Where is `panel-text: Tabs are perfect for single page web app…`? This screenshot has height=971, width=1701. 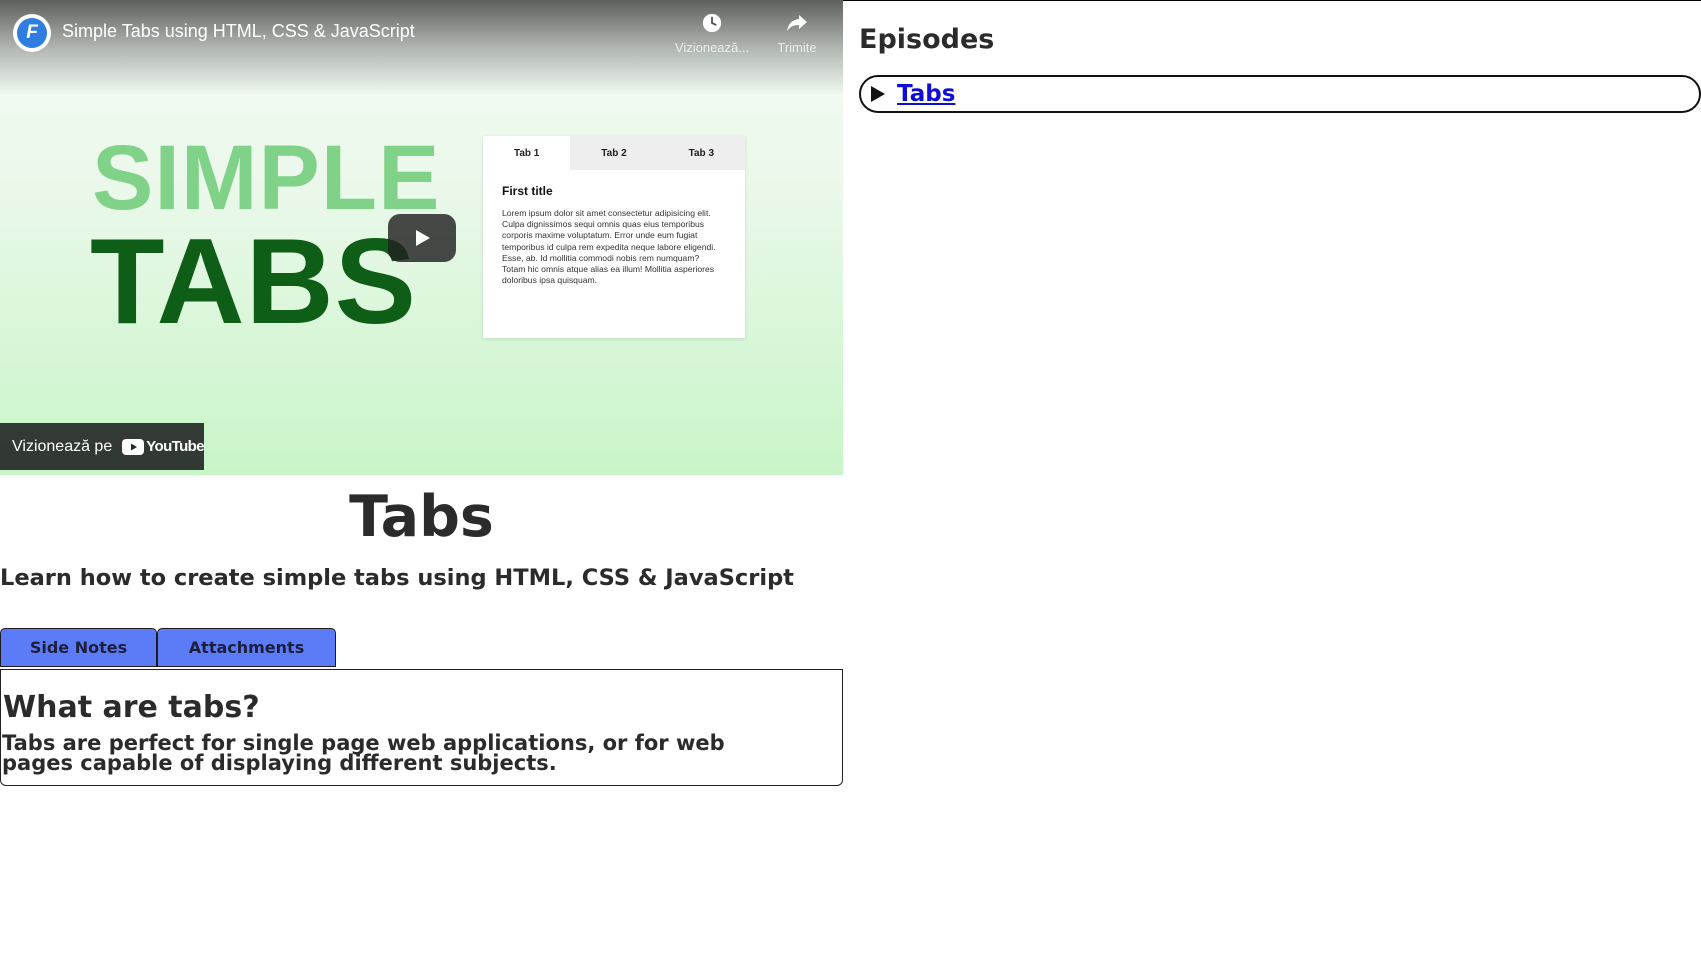
panel-text: Tabs are perfect for single page web app… is located at coordinates (363, 753).